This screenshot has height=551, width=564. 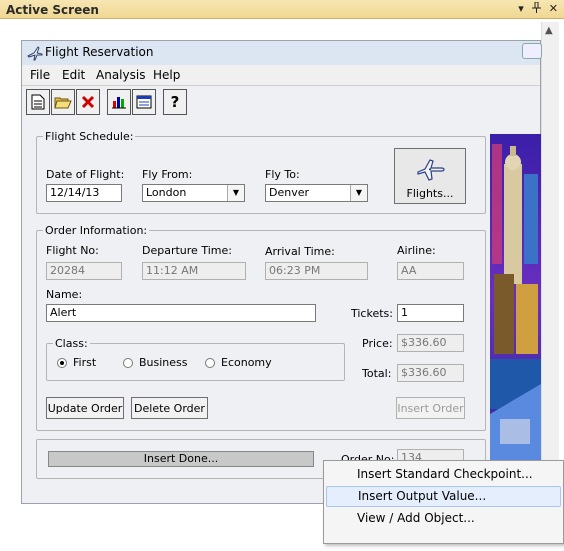 What do you see at coordinates (99, 52) in the screenshot?
I see `window-title: Flight Reservation` at bounding box center [99, 52].